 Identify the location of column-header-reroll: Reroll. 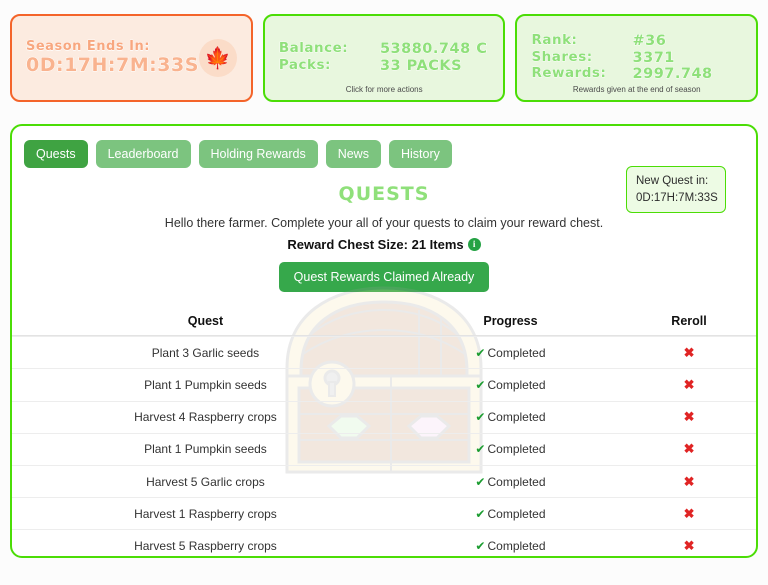
(689, 320).